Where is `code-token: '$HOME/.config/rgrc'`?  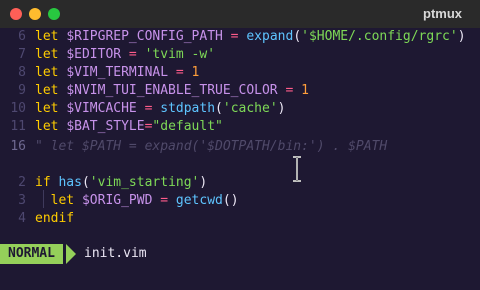
code-token: '$HOME/.config/rgrc' is located at coordinates (379, 36).